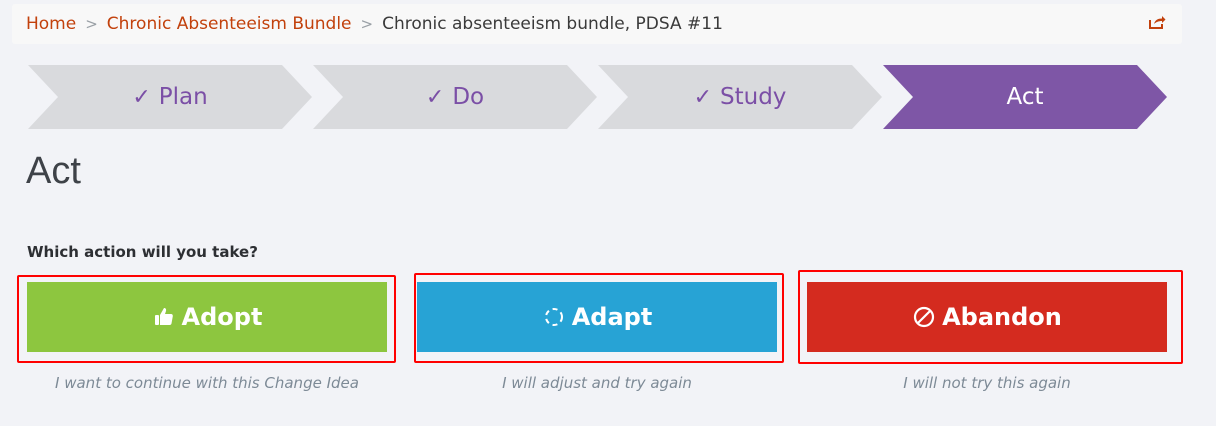  I want to click on share-icon, so click(1157, 22).